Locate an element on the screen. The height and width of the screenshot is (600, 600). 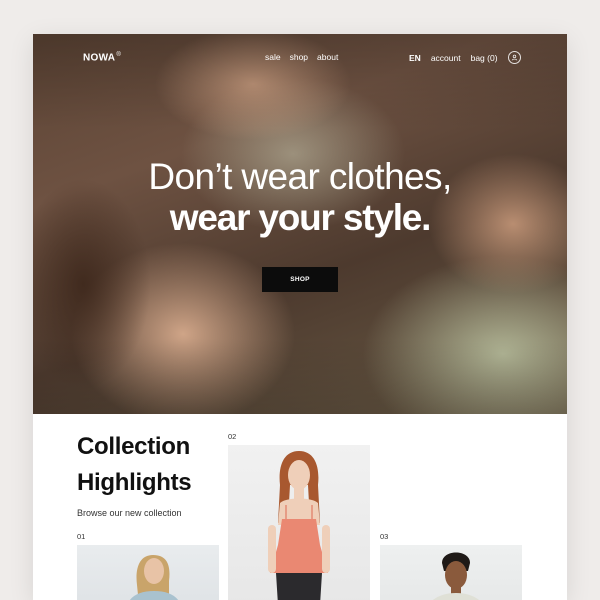
brand-logo: NOWA® is located at coordinates (102, 57).